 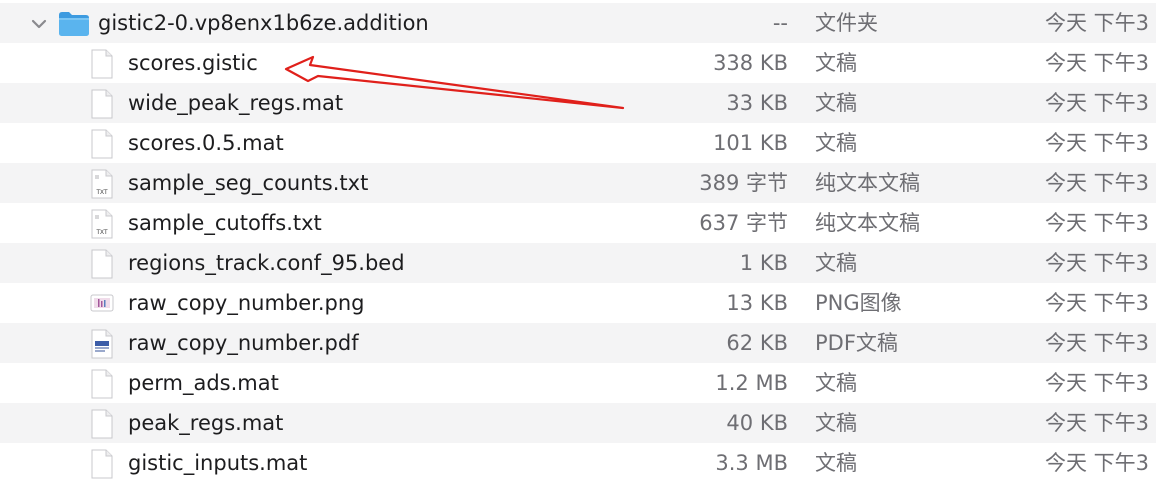 What do you see at coordinates (243, 343) in the screenshot?
I see `file-name: raw_copy_number.pdf` at bounding box center [243, 343].